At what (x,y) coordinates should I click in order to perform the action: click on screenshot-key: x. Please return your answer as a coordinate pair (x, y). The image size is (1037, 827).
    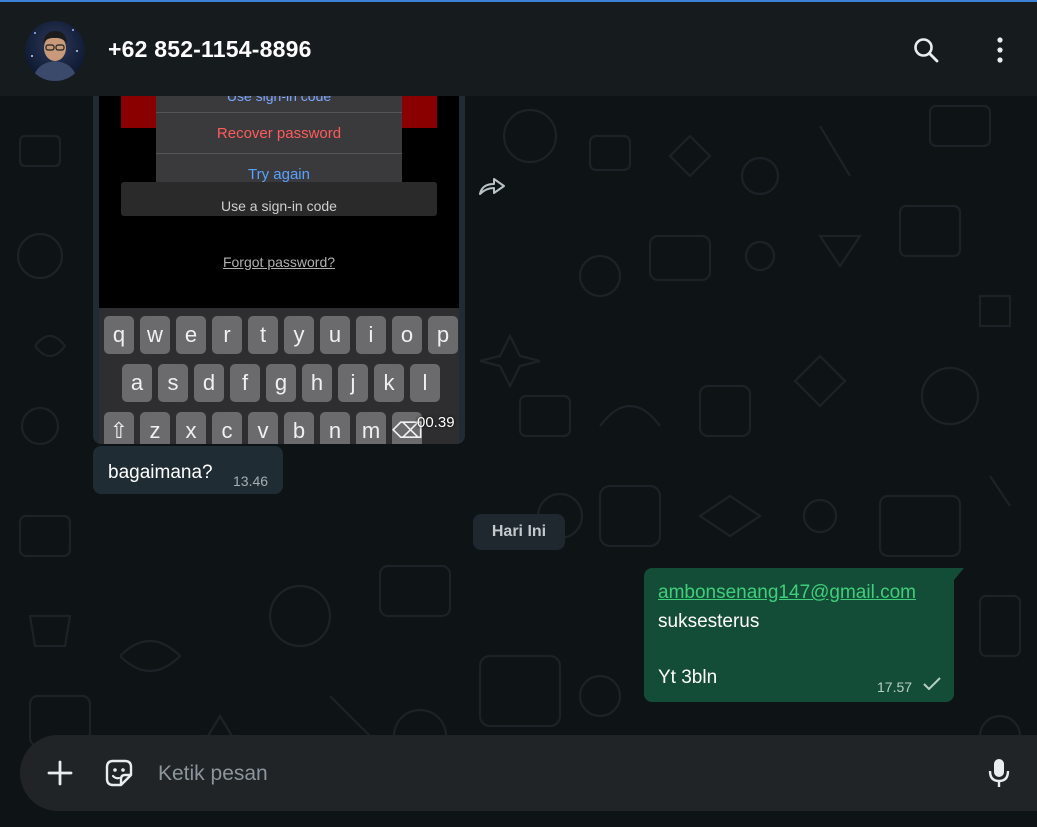
    Looking at the image, I should click on (191, 428).